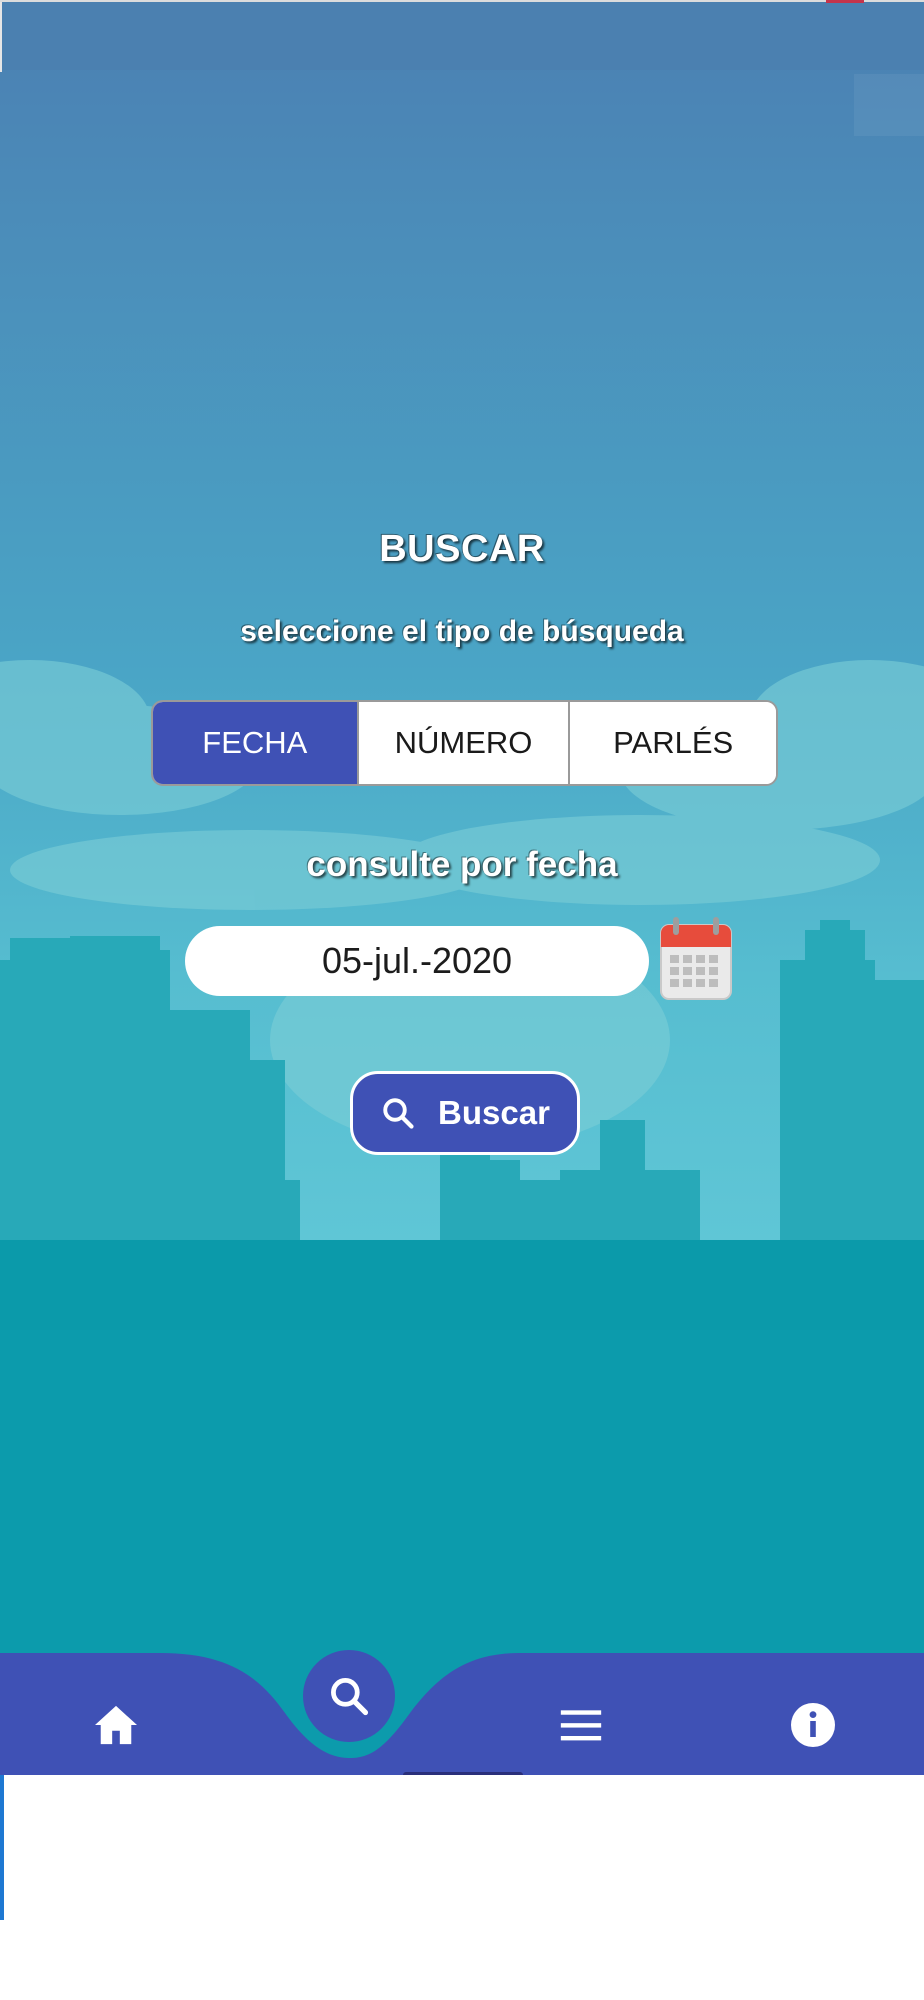 The image size is (924, 2000). Describe the element at coordinates (462, 36) in the screenshot. I see `status-bar` at that location.